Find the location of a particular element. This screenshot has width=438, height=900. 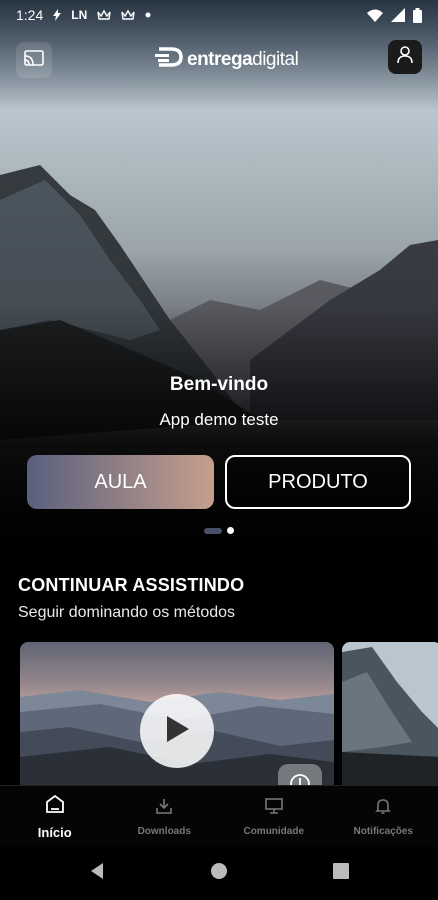

carousel-dot is located at coordinates (230, 530).